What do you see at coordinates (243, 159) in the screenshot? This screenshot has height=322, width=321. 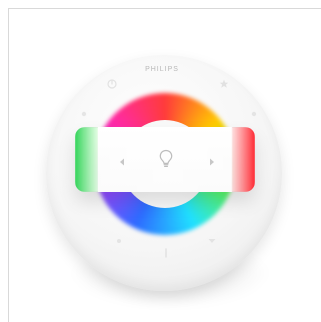 I see `panel-right-color-edge` at bounding box center [243, 159].